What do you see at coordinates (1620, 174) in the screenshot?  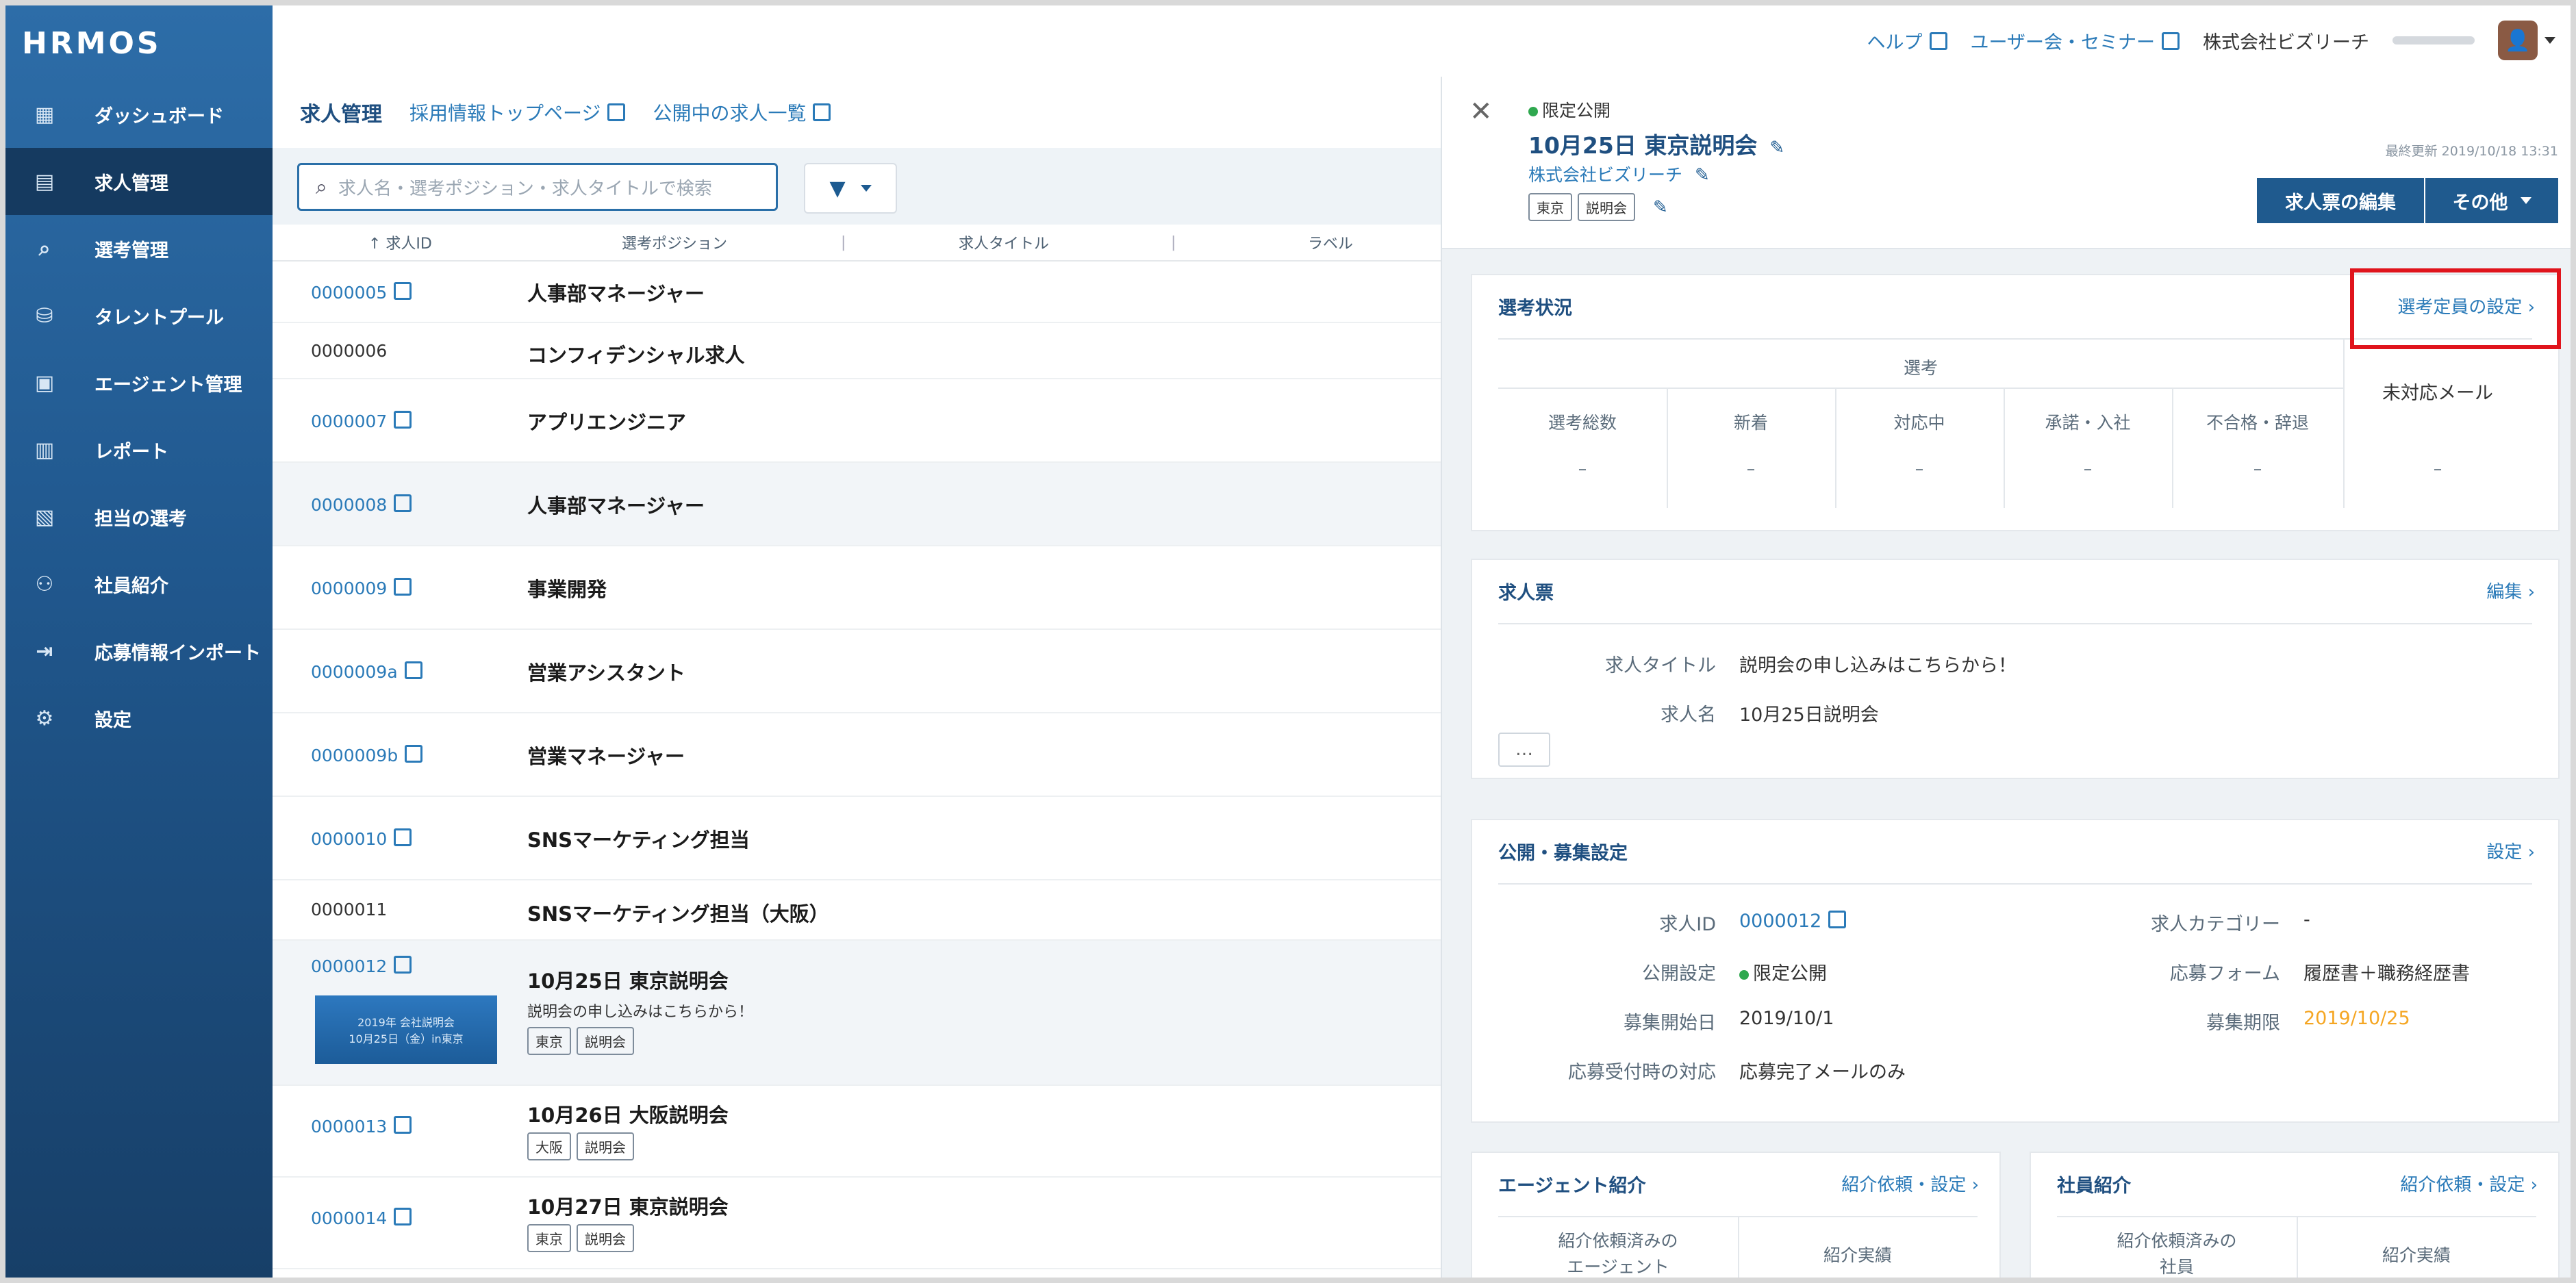 I see `detail-company: 株式会社ビズリーチ ✎` at bounding box center [1620, 174].